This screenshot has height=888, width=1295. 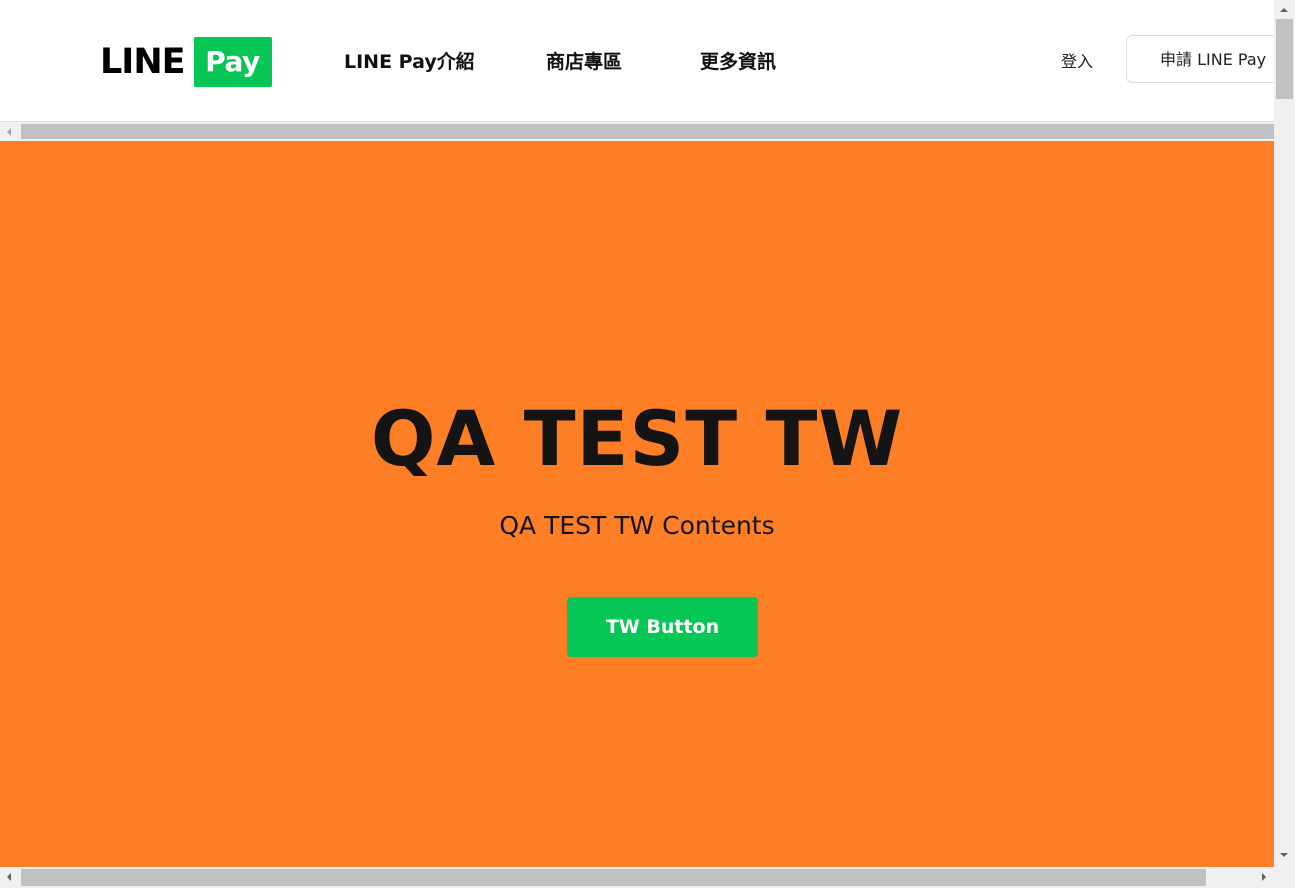 I want to click on arrow-up-icon, so click(x=1284, y=10).